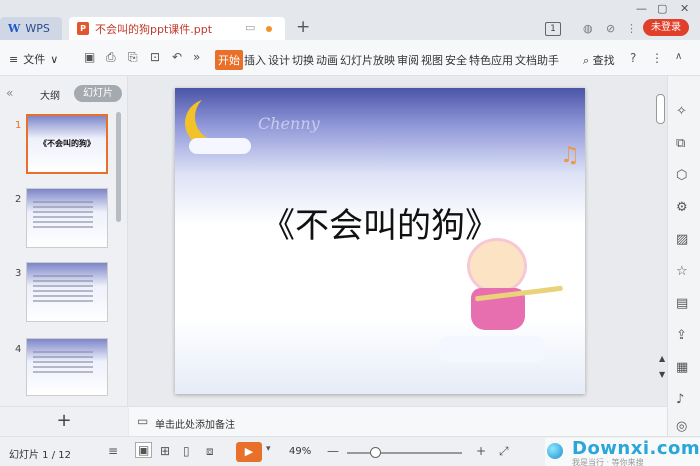 Image resolution: width=700 pixels, height=466 pixels. I want to click on image-icon: ▦, so click(682, 367).